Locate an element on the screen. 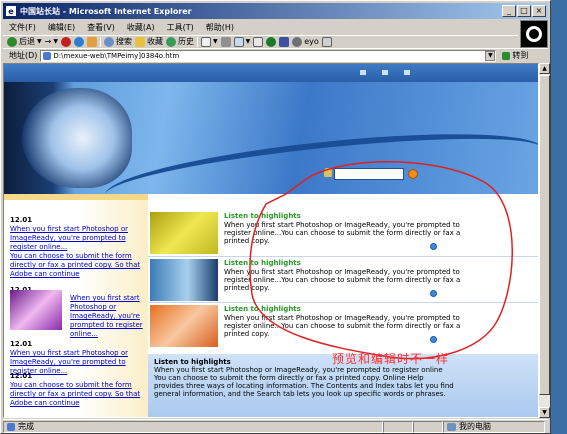 The image size is (567, 434). ie-throbber-logo is located at coordinates (534, 34).